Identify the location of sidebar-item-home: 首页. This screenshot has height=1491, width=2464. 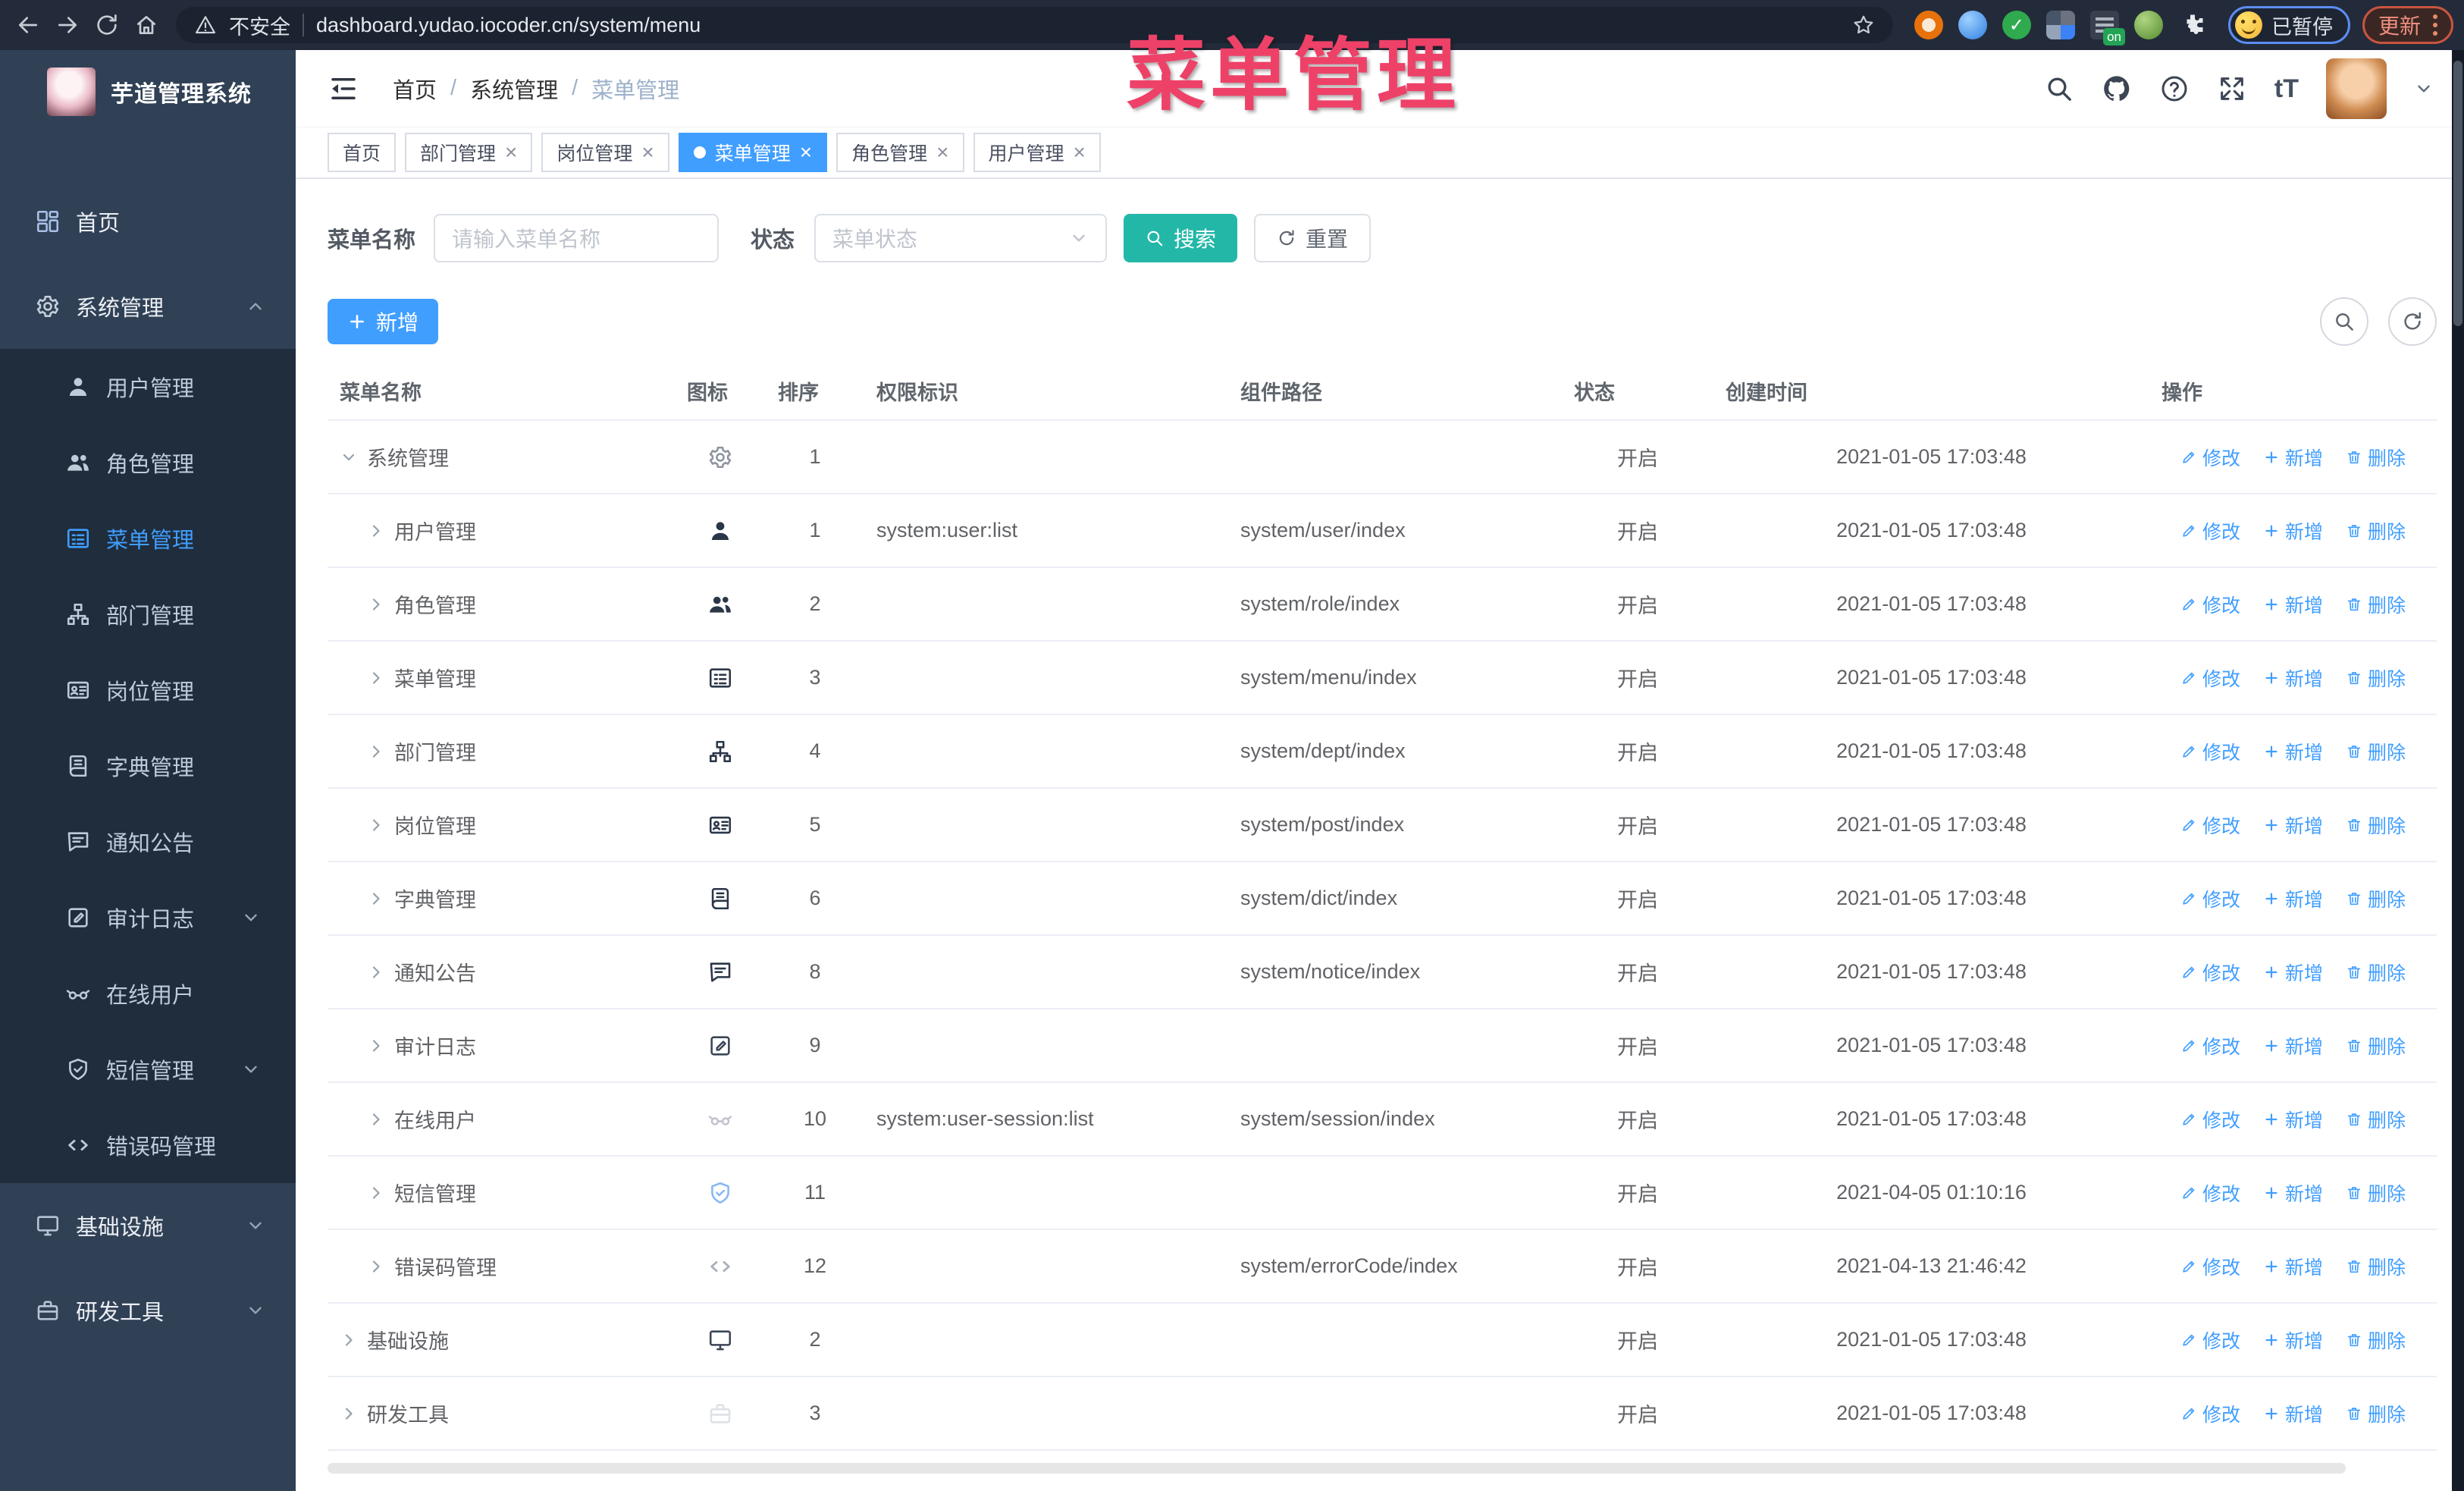
(148, 221).